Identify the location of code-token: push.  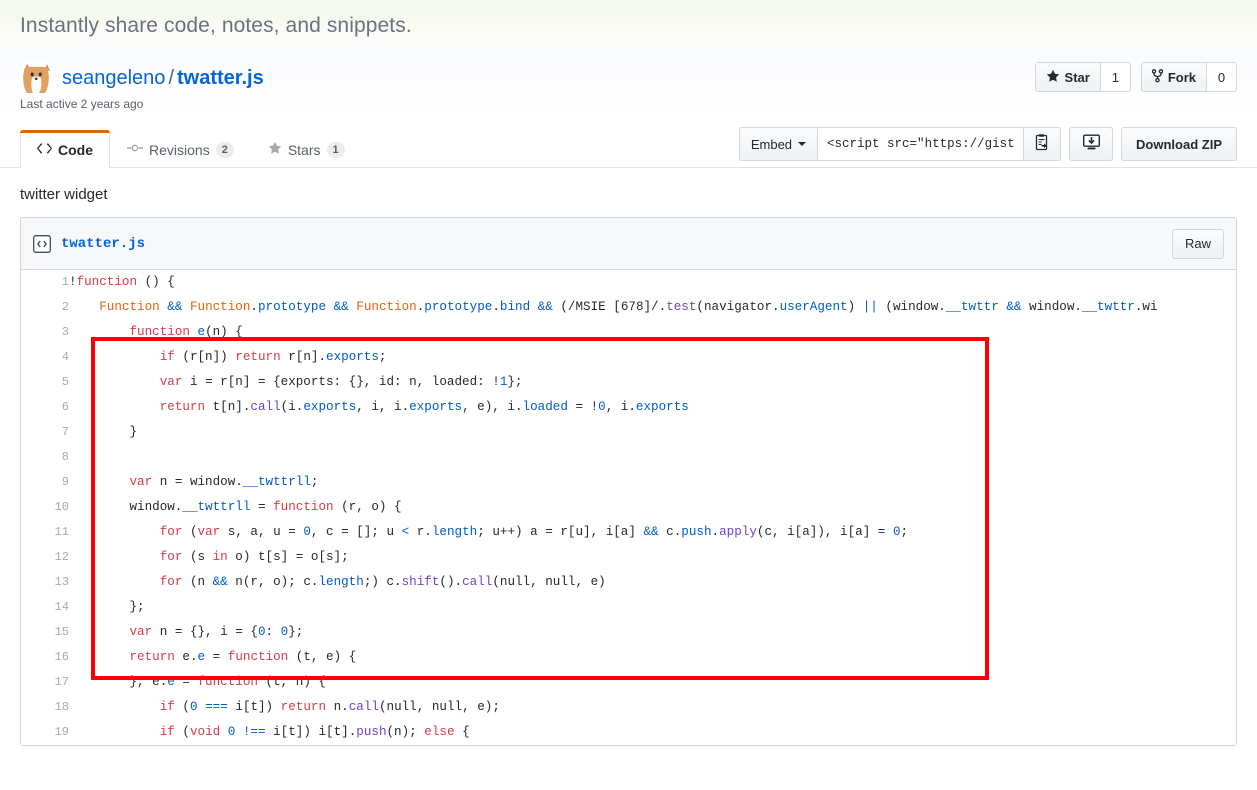
(371, 732).